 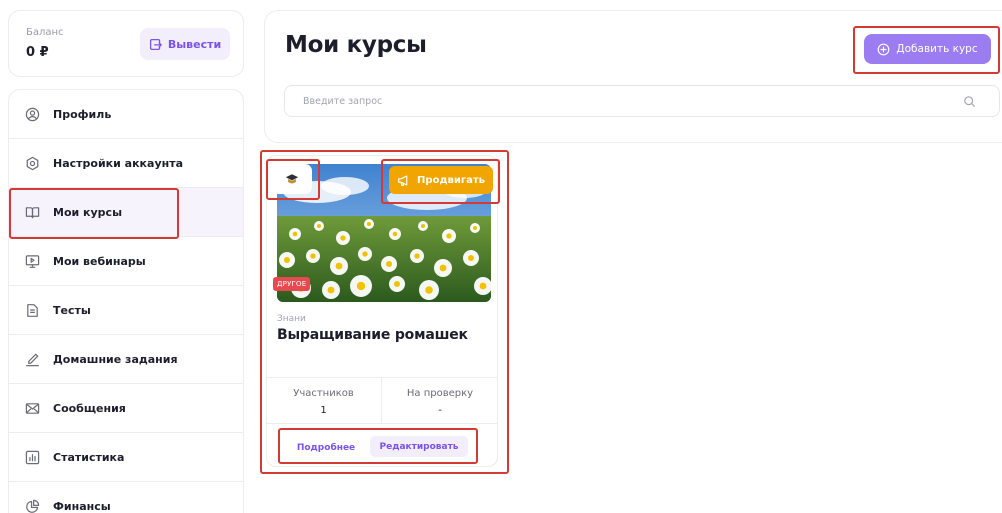 What do you see at coordinates (32, 114) in the screenshot?
I see `user-circle-icon` at bounding box center [32, 114].